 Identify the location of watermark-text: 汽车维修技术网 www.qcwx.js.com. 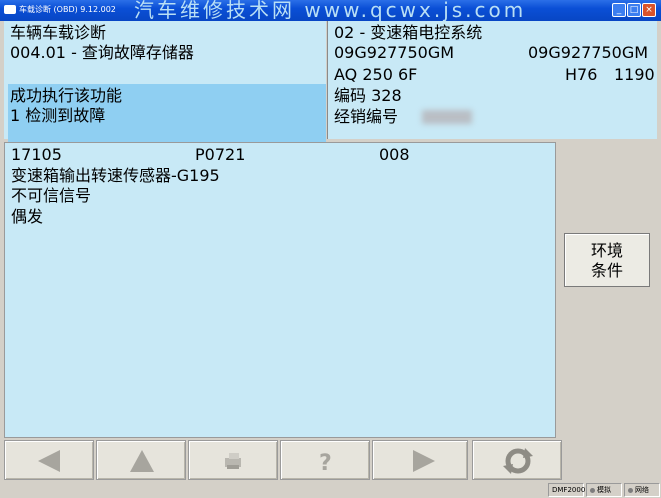
(330, 10).